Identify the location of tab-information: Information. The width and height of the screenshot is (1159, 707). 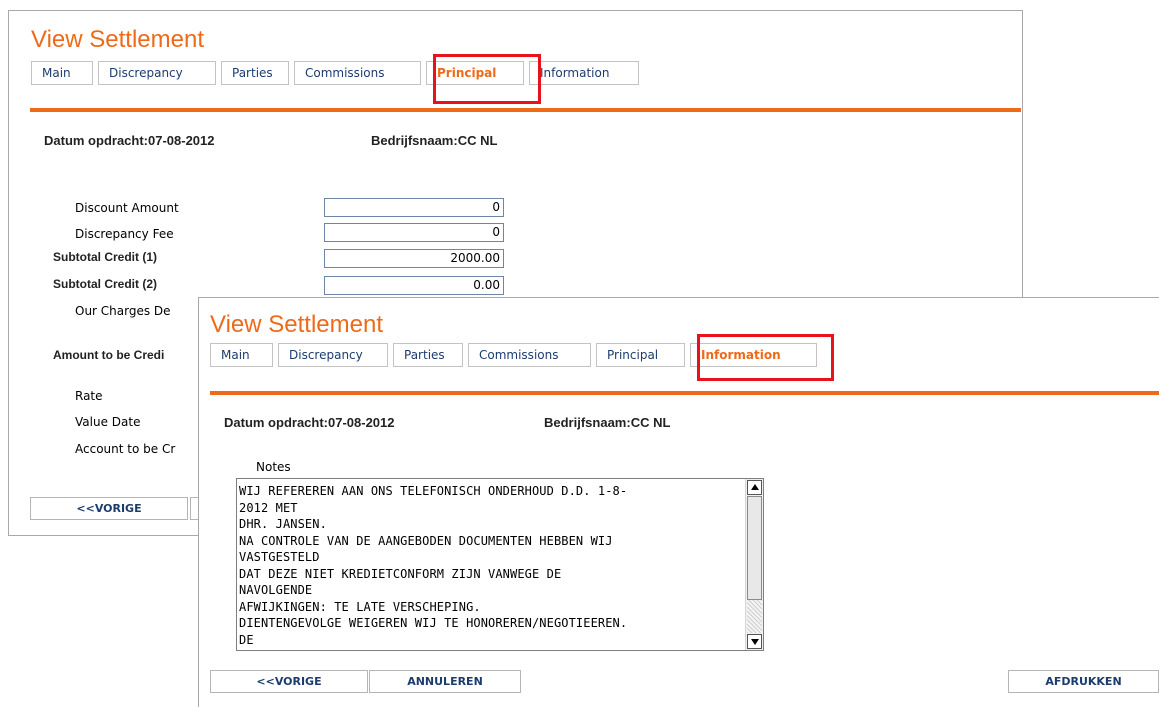
(584, 73).